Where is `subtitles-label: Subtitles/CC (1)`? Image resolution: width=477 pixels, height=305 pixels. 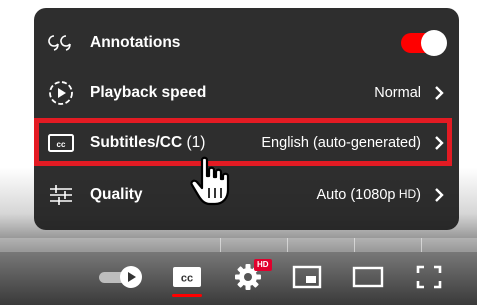 subtitles-label: Subtitles/CC (1) is located at coordinates (175, 143).